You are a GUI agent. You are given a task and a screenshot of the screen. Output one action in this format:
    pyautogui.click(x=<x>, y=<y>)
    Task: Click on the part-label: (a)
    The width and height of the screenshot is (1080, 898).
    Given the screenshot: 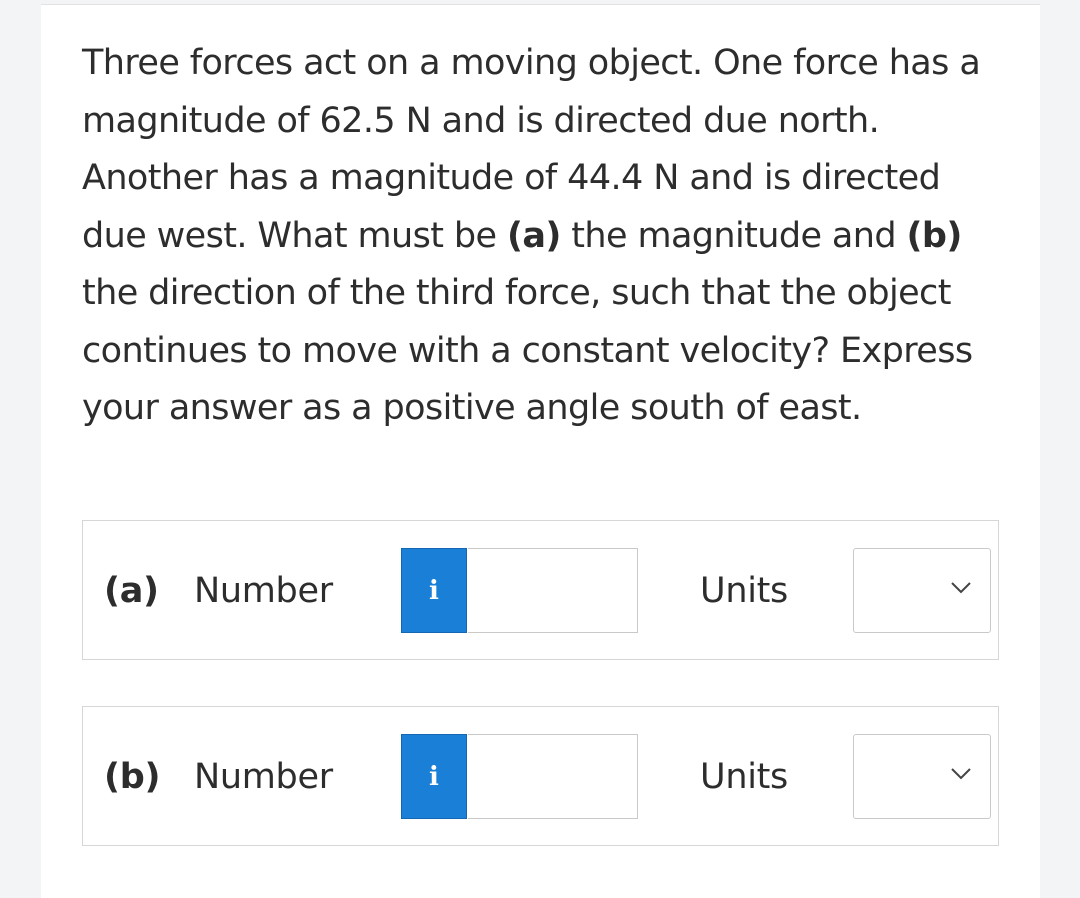 What is the action you would take?
    pyautogui.click(x=131, y=591)
    